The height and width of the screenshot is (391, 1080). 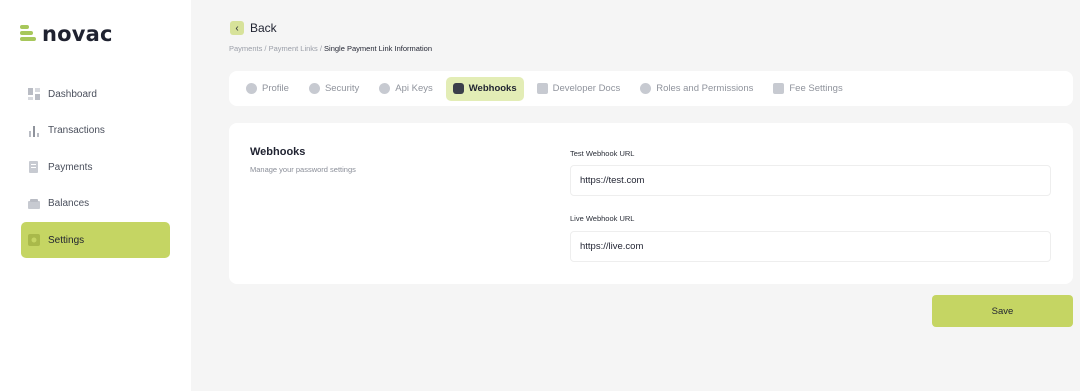 What do you see at coordinates (76, 130) in the screenshot?
I see `sidebar-item-label: Transactions` at bounding box center [76, 130].